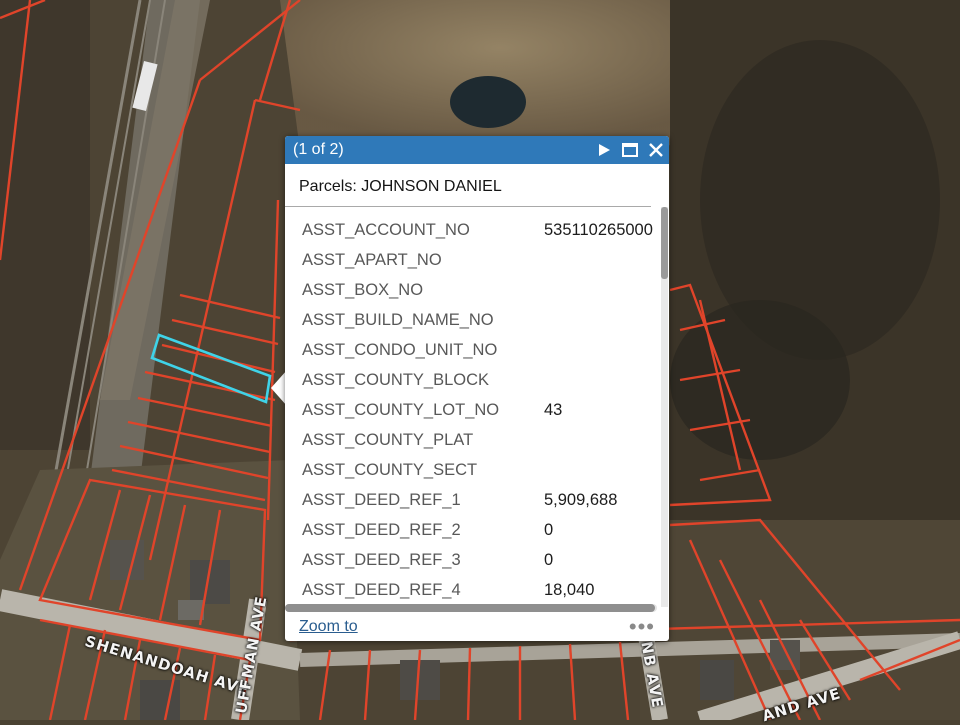 Image resolution: width=960 pixels, height=725 pixels. I want to click on field-name: ASST_DEED_REF_2, so click(381, 529).